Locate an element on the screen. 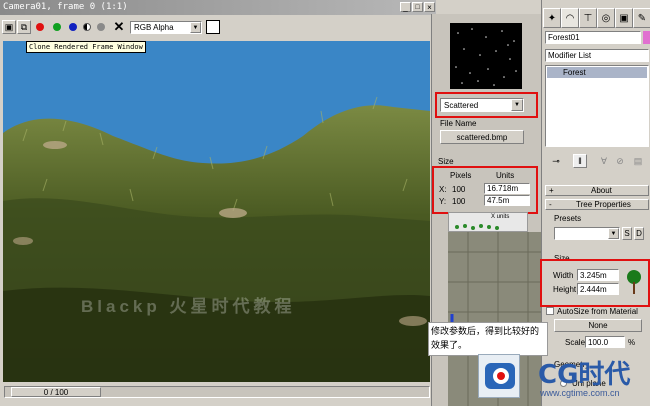 Image resolution: width=650 pixels, height=406 pixels. minimize-button: _ is located at coordinates (405, 7).